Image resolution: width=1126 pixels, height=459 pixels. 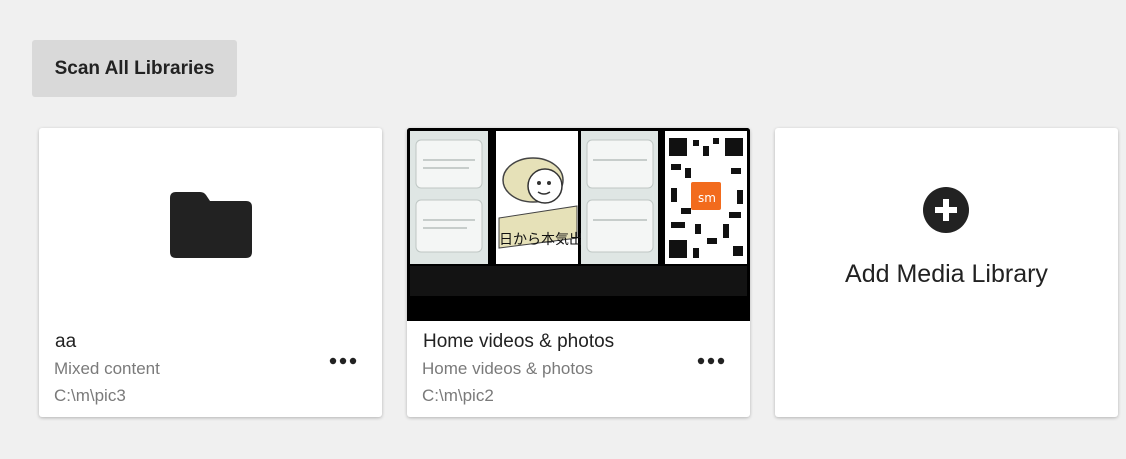 I want to click on add-media-library-label: Add Media Library, so click(x=946, y=274).